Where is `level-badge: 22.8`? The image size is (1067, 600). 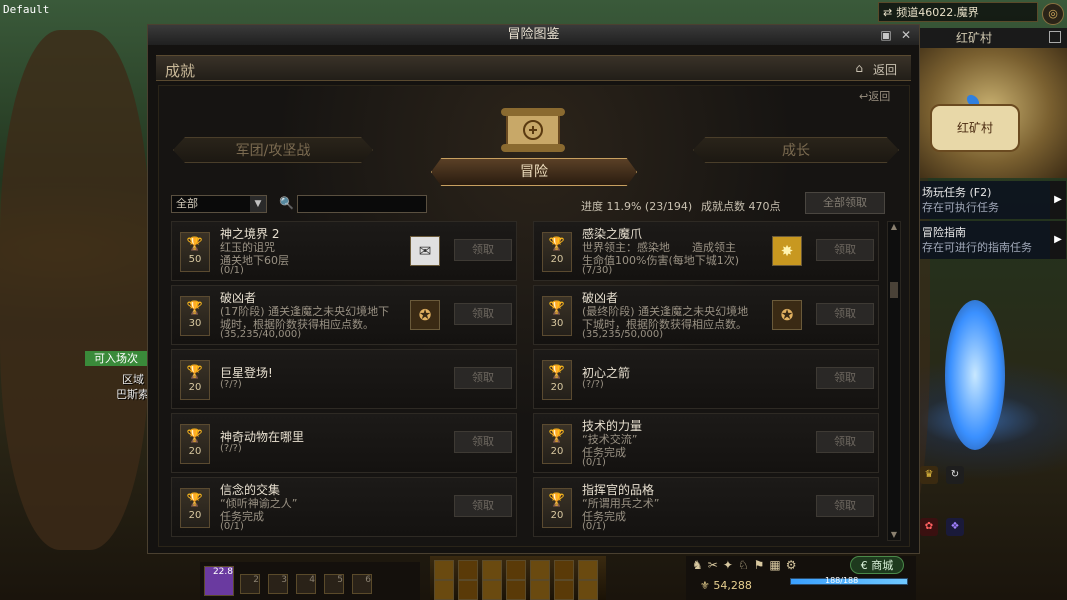
level-badge: 22.8 is located at coordinates (219, 581).